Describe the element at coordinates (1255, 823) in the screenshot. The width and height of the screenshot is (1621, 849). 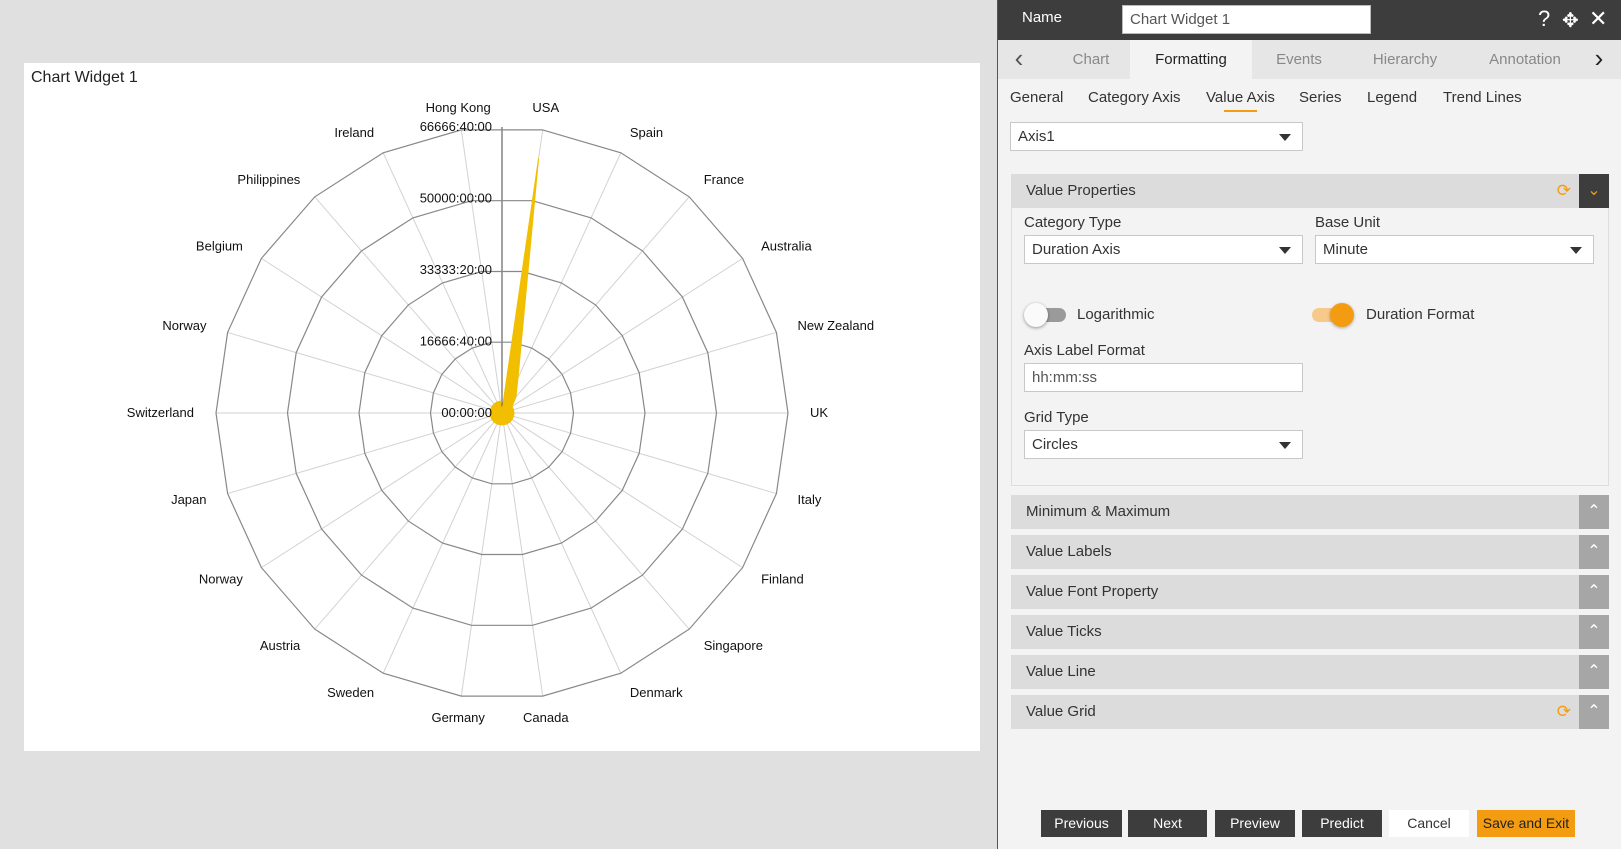
I see `preview-button: Preview` at that location.